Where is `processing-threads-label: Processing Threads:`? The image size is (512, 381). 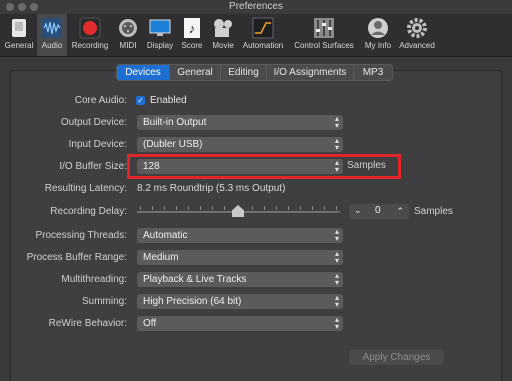
processing-threads-label: Processing Threads: is located at coordinates (81, 235).